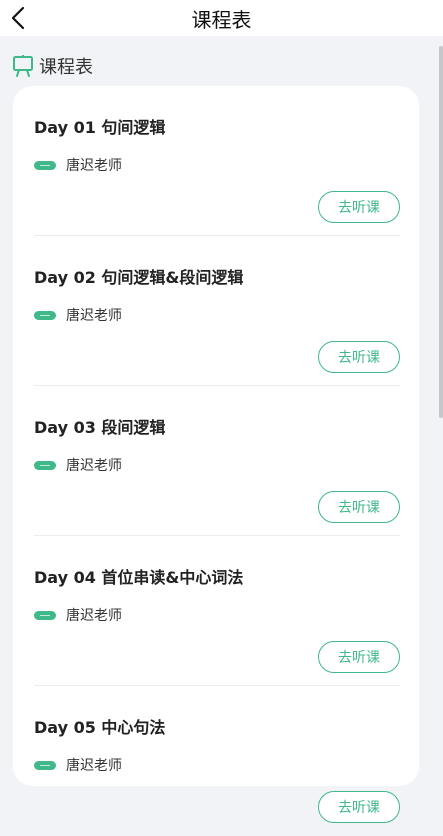 The width and height of the screenshot is (443, 836). Describe the element at coordinates (100, 427) in the screenshot. I see `lesson-title: Day 03 段间逻辑` at that location.